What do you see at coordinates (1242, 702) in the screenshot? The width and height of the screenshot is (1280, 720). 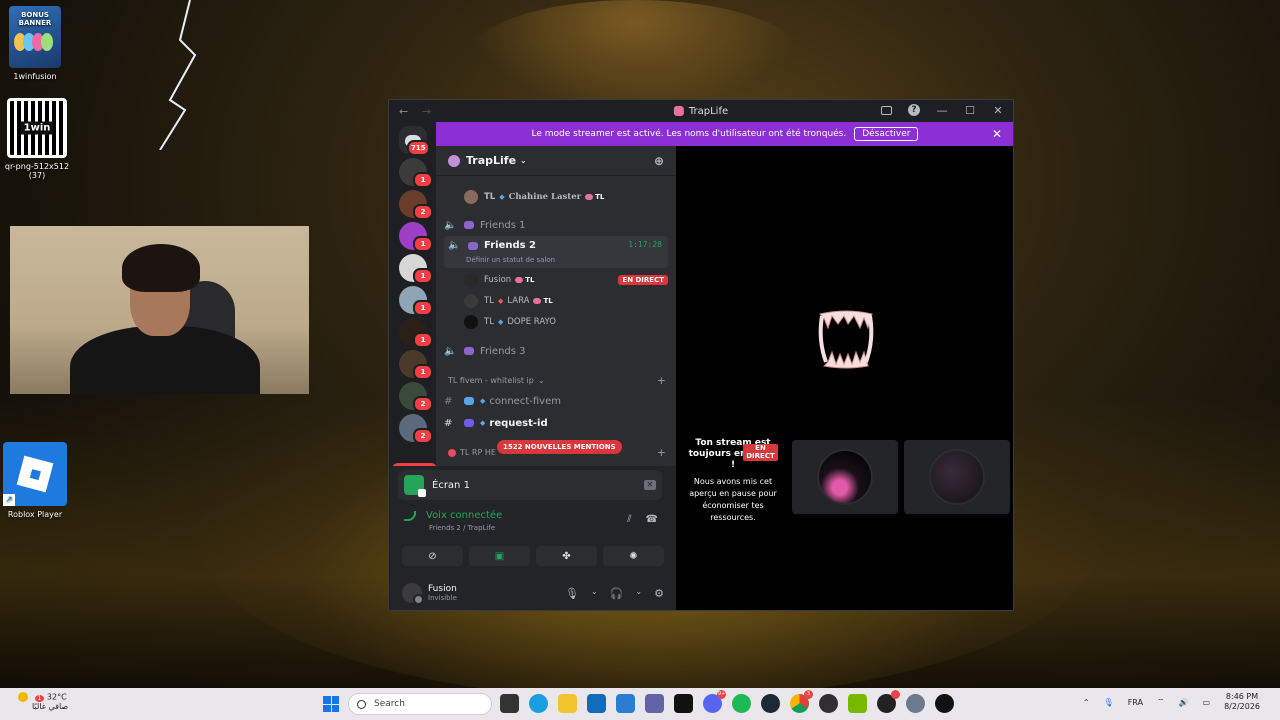 I see `clock: 8:46 PM 8/2/2026` at bounding box center [1242, 702].